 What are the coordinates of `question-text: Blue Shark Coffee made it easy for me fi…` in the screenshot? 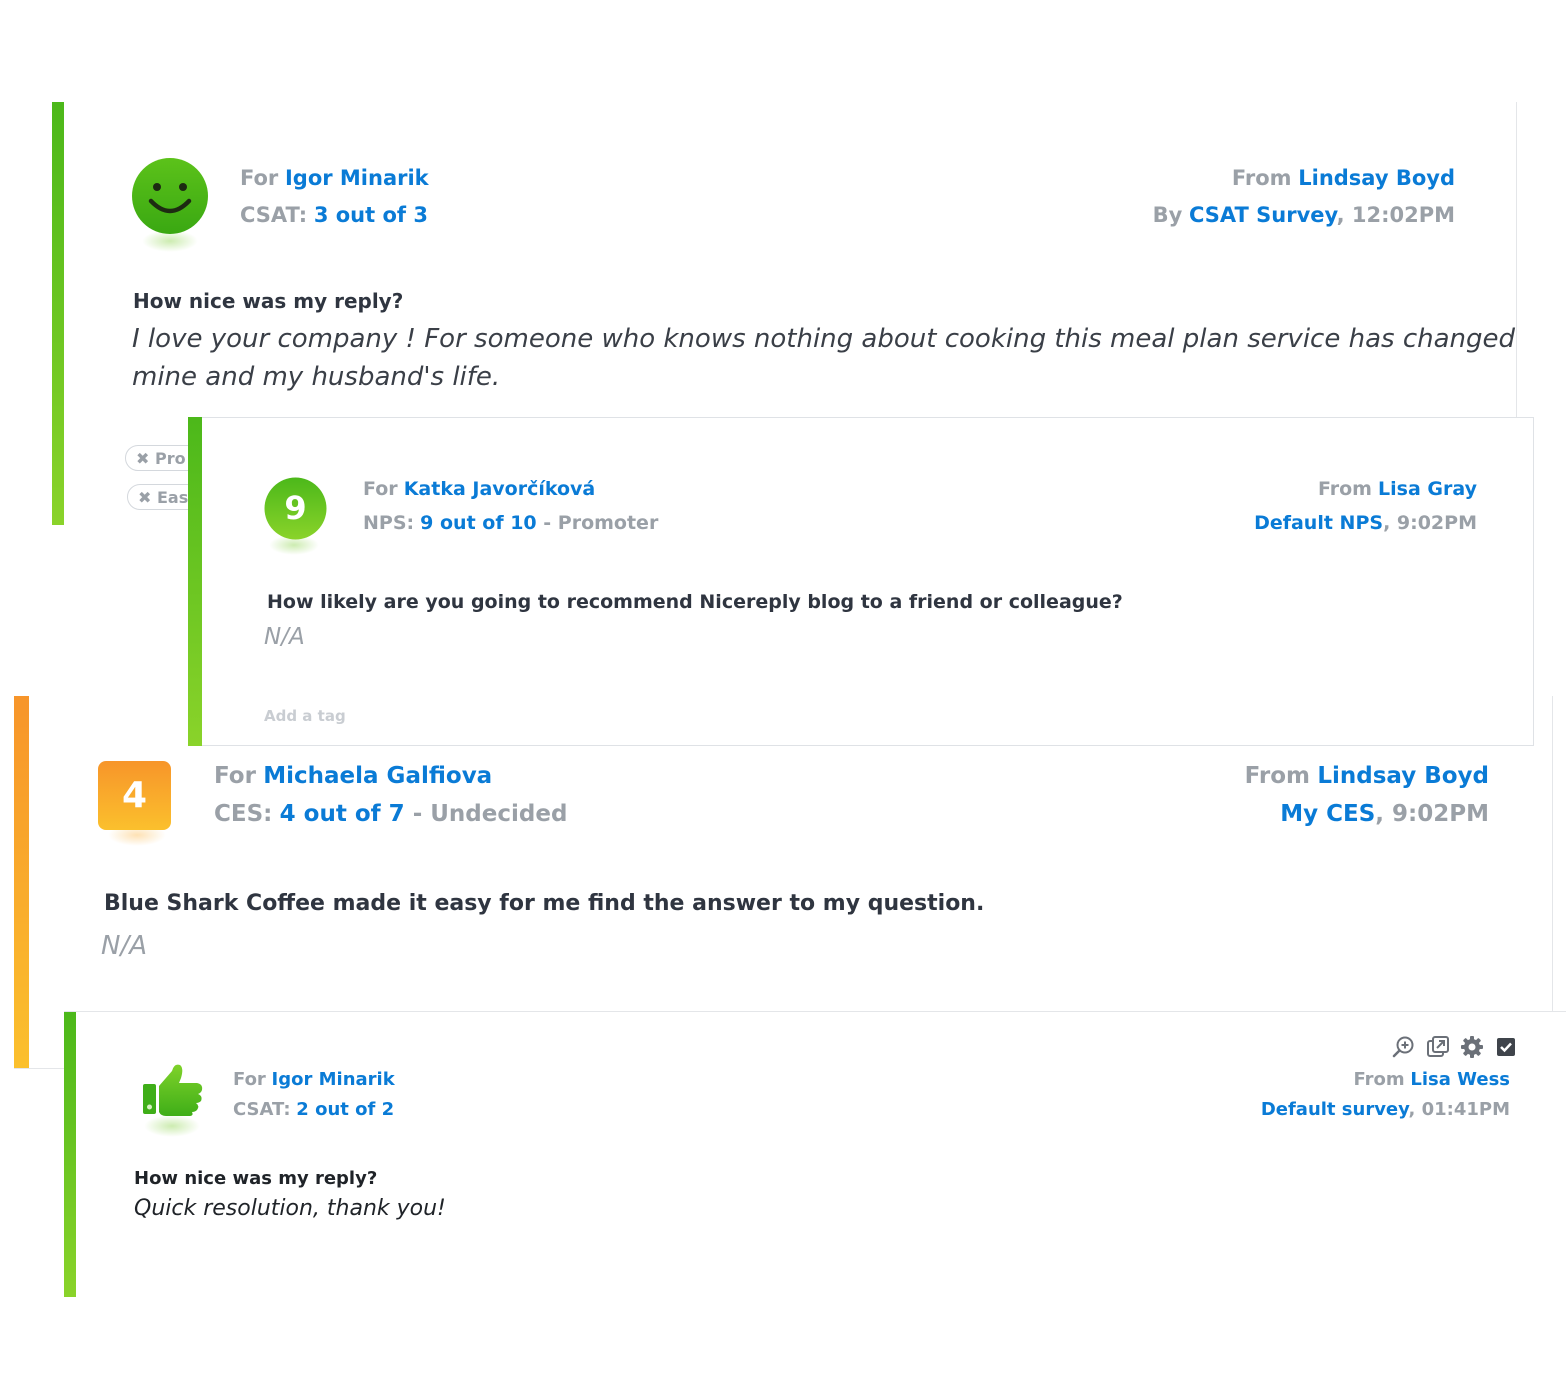 It's located at (544, 903).